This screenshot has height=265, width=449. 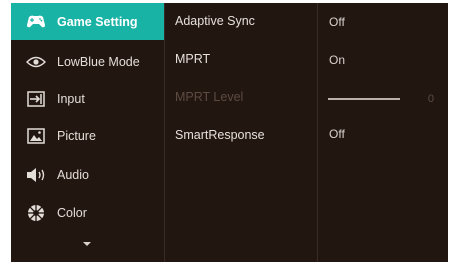 I want to click on menu-item-label: Color, so click(x=72, y=212).